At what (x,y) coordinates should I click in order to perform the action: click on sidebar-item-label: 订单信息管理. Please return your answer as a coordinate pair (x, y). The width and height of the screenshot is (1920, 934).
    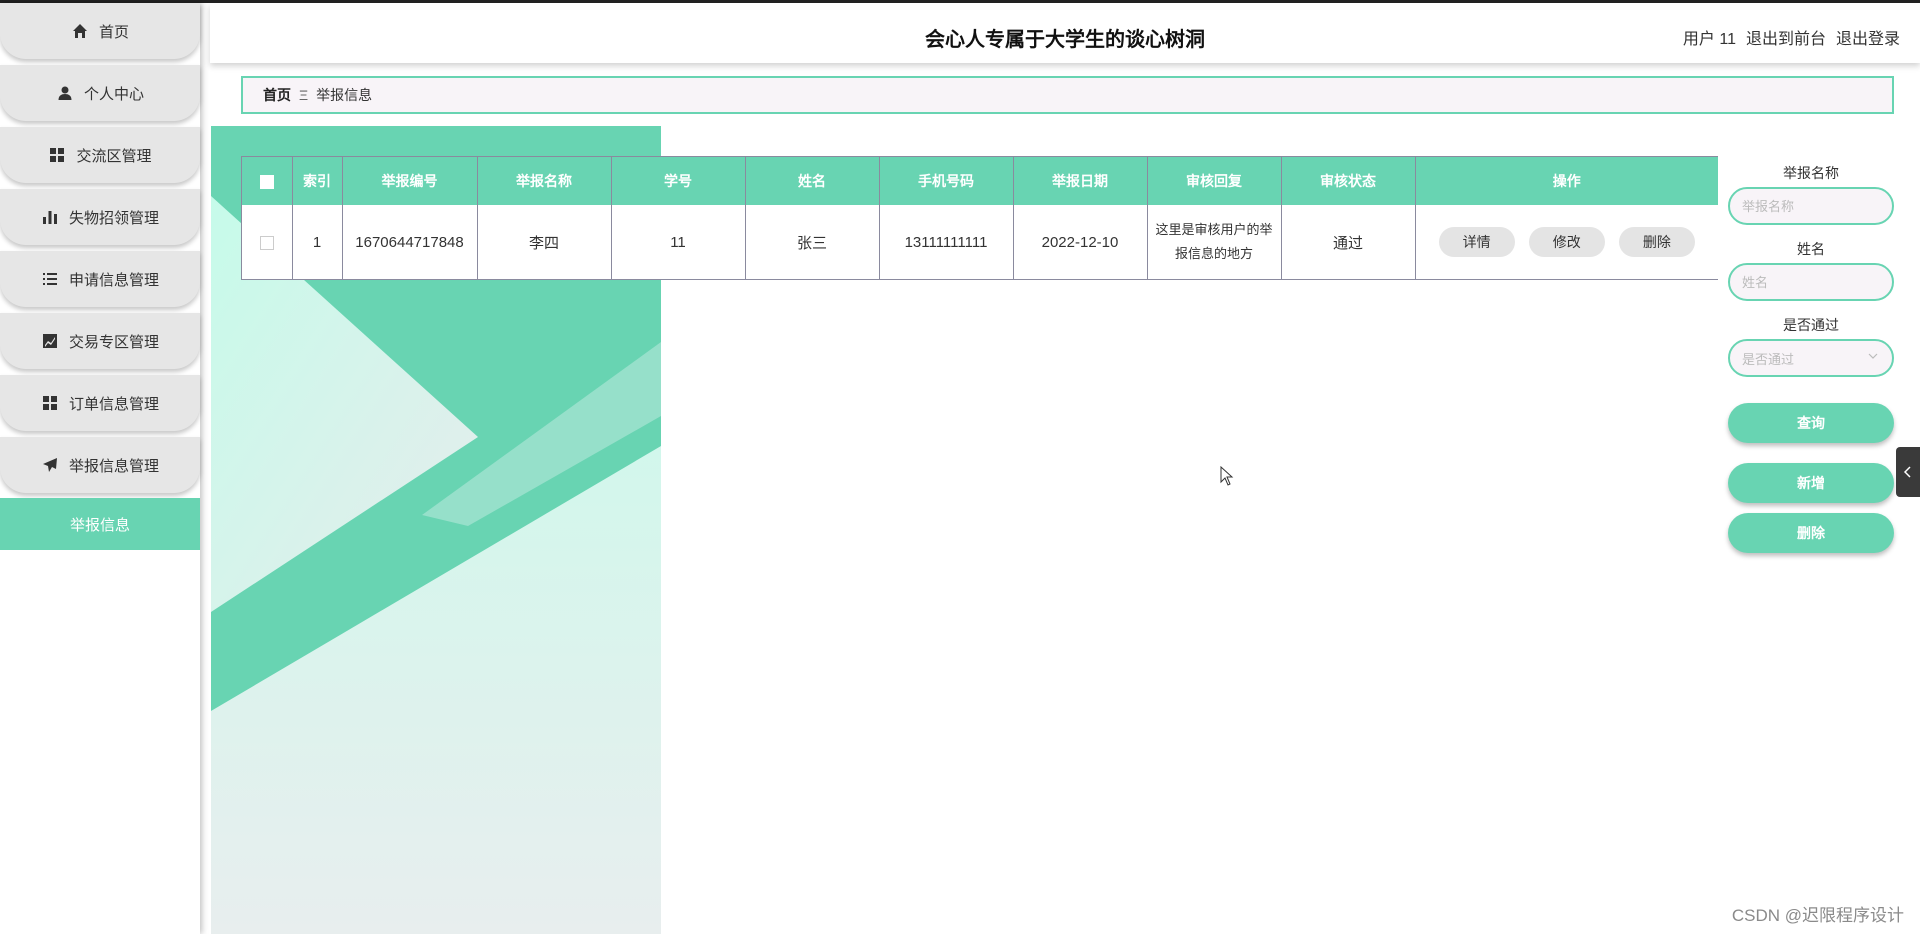
    Looking at the image, I should click on (113, 404).